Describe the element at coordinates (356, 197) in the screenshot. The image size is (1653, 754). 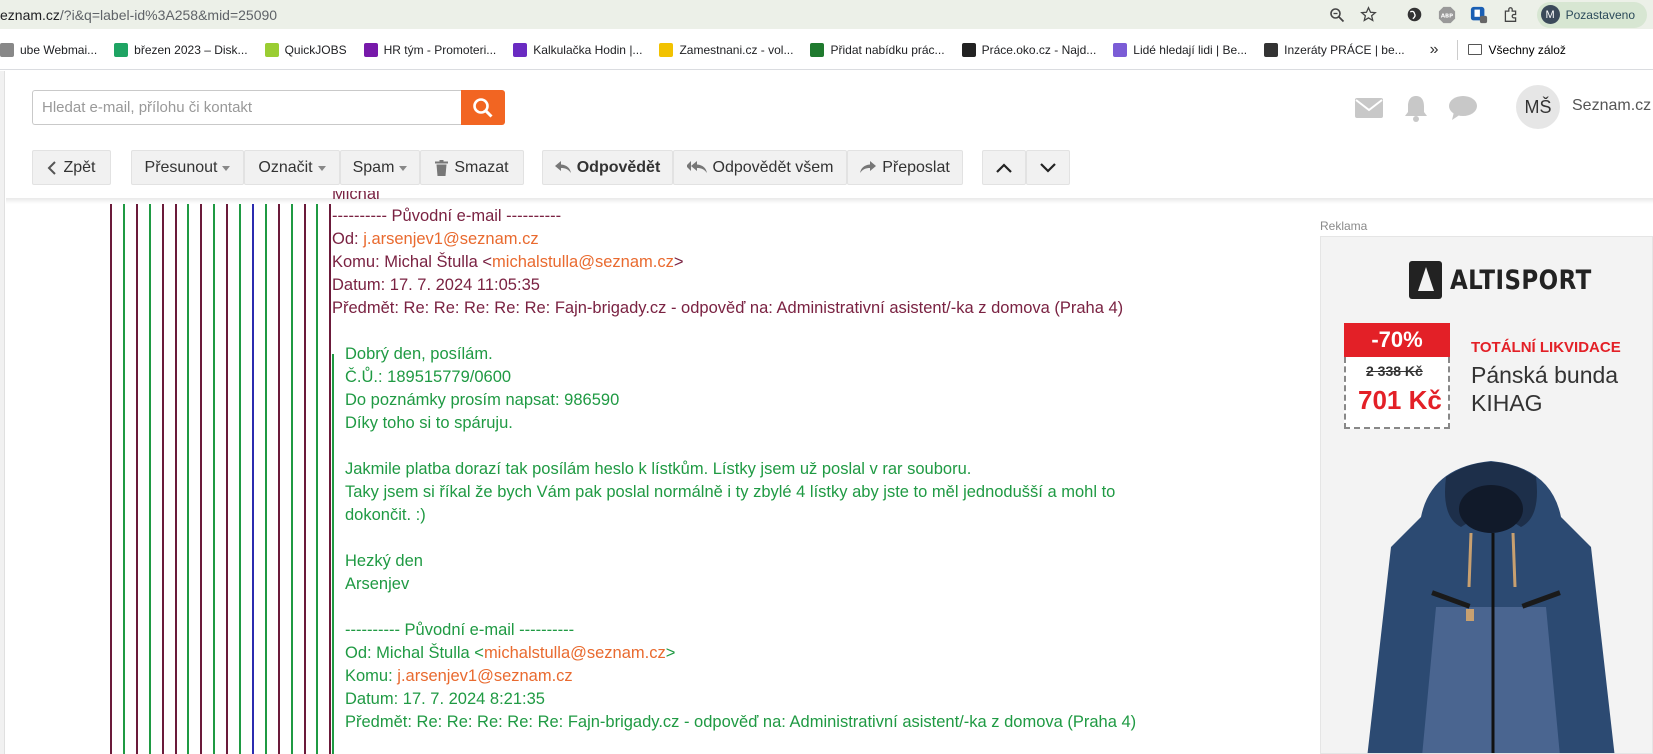
I see `cut-off-name: Michal` at that location.